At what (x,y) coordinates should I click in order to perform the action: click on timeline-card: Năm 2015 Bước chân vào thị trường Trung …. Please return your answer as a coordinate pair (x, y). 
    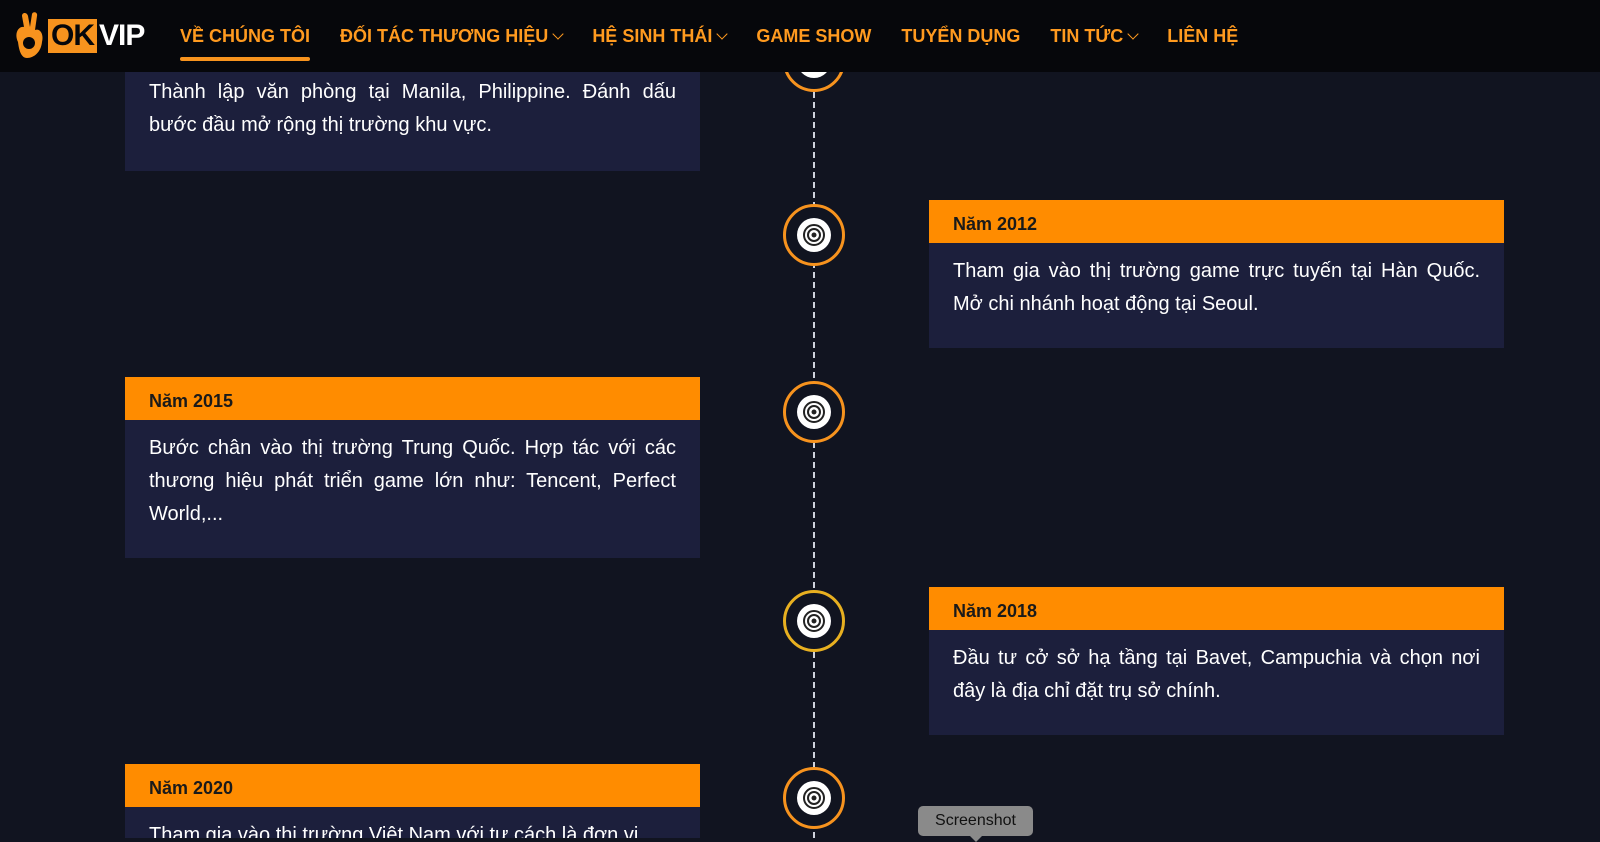
    Looking at the image, I should click on (412, 467).